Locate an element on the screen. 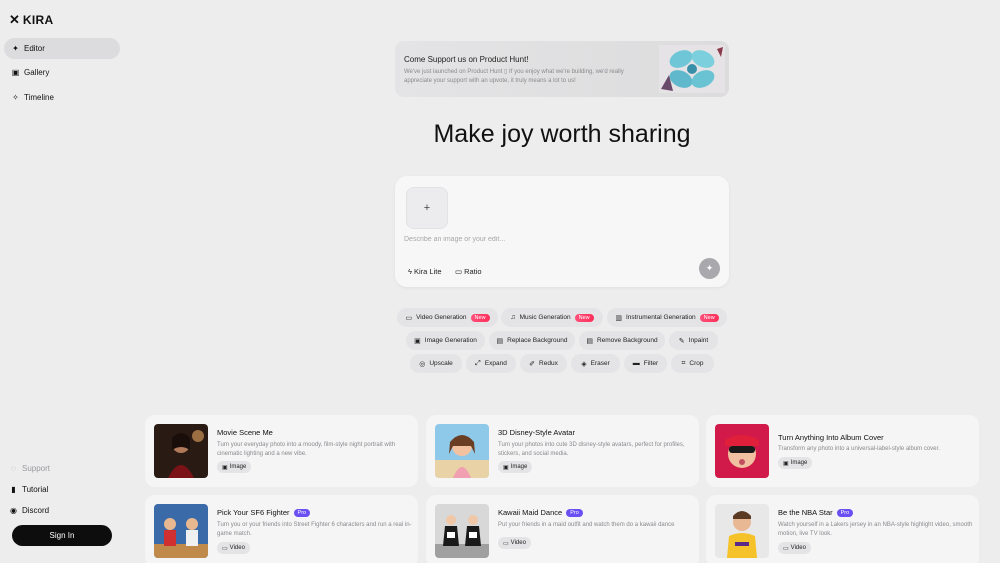  banner-art-image is located at coordinates (692, 69).